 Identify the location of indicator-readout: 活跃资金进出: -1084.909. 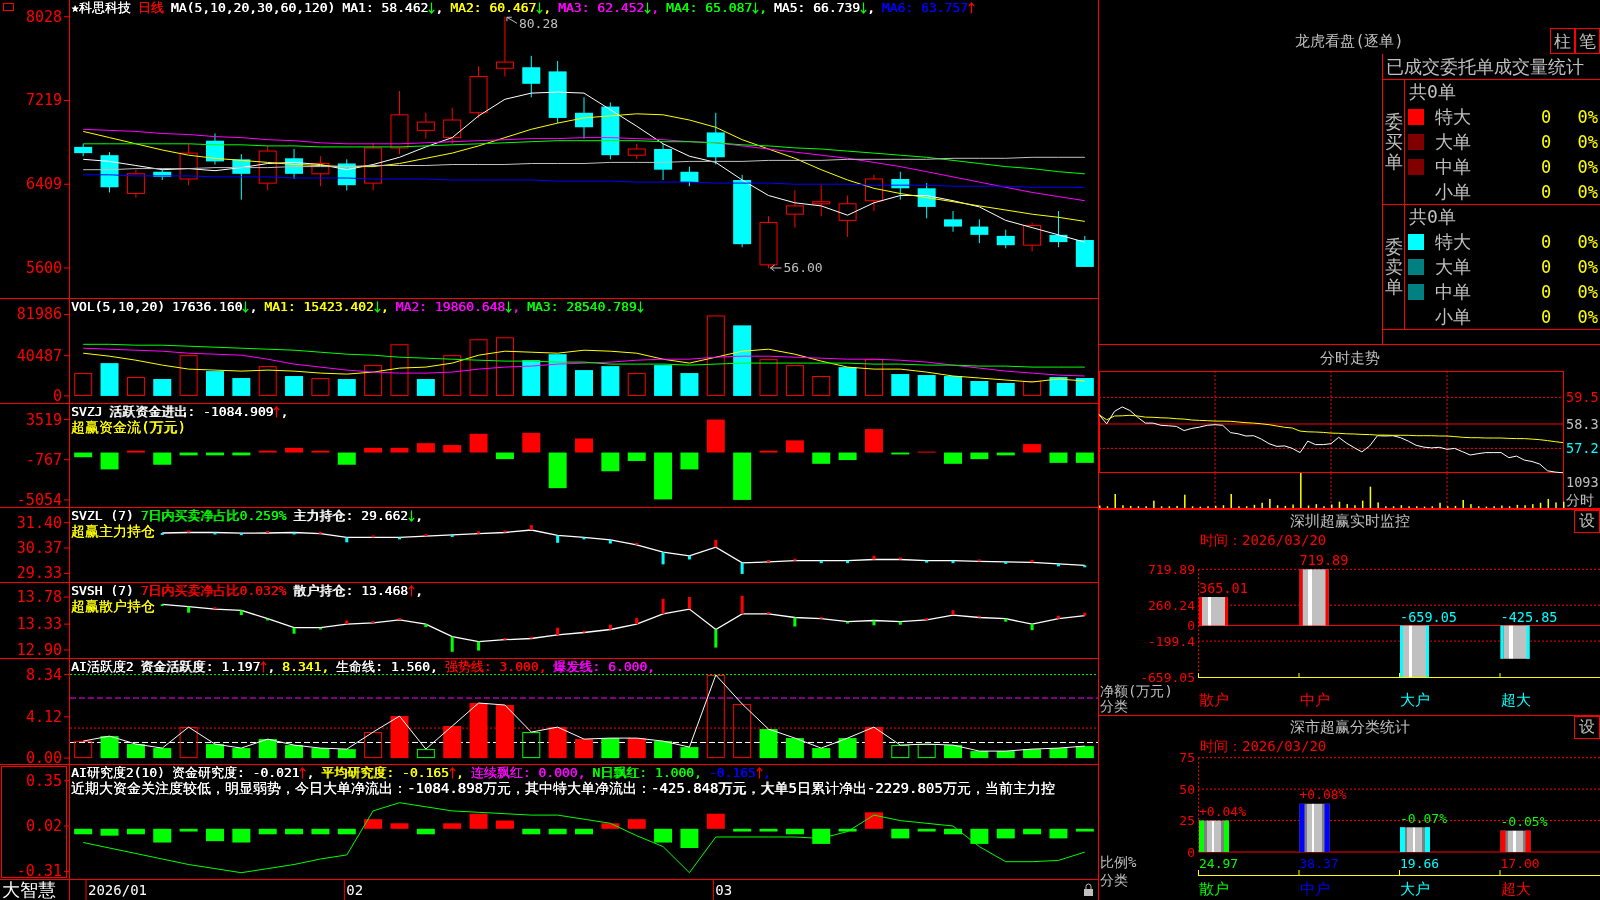
(191, 411).